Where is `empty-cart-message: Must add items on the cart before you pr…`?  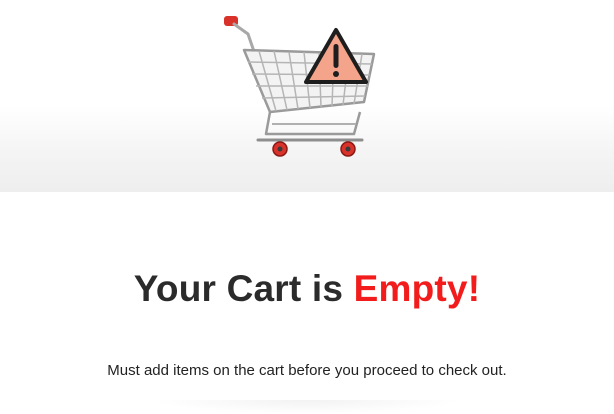
empty-cart-message: Must add items on the cart before you pr… is located at coordinates (307, 370).